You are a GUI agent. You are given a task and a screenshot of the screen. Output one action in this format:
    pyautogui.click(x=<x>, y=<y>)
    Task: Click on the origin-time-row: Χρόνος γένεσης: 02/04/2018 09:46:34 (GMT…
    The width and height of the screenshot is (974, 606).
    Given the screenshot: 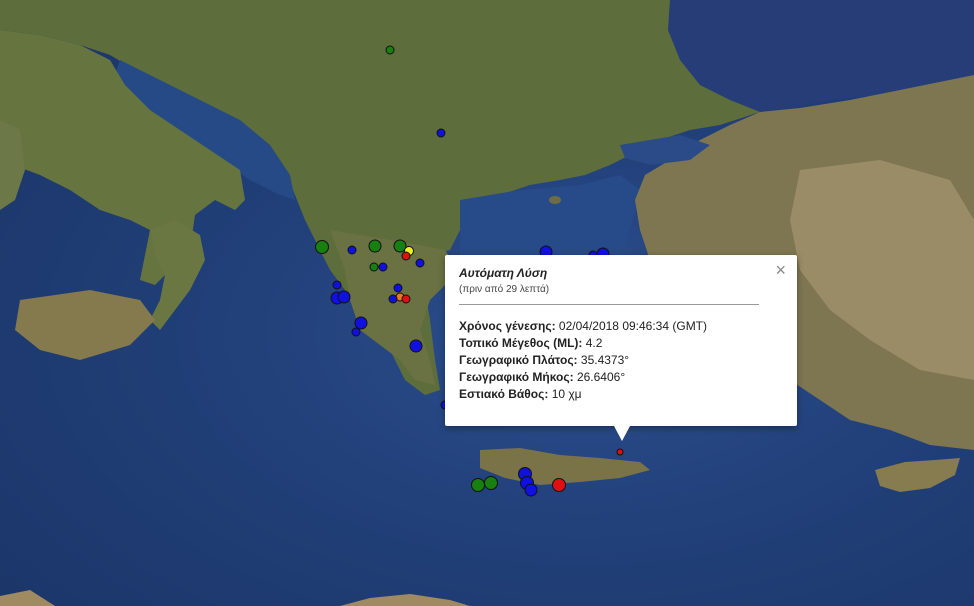 What is the action you would take?
    pyautogui.click(x=621, y=326)
    